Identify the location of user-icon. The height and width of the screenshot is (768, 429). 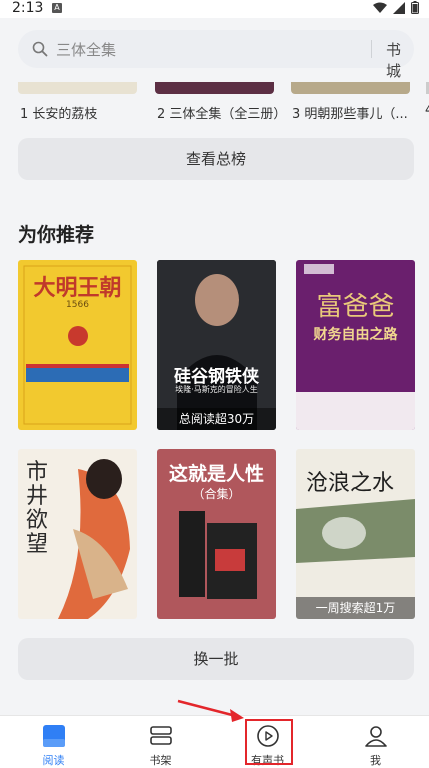
(375, 736).